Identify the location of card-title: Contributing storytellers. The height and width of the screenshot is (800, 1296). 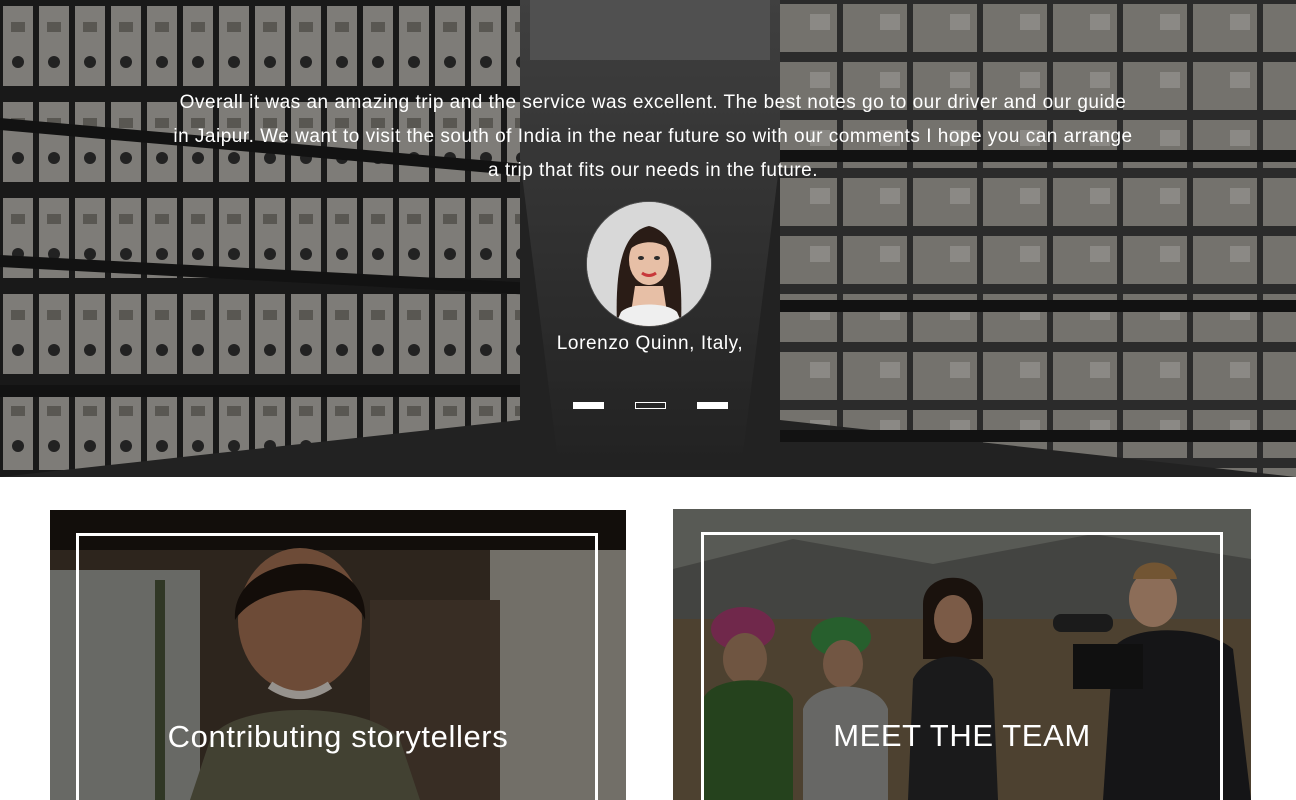
(338, 736).